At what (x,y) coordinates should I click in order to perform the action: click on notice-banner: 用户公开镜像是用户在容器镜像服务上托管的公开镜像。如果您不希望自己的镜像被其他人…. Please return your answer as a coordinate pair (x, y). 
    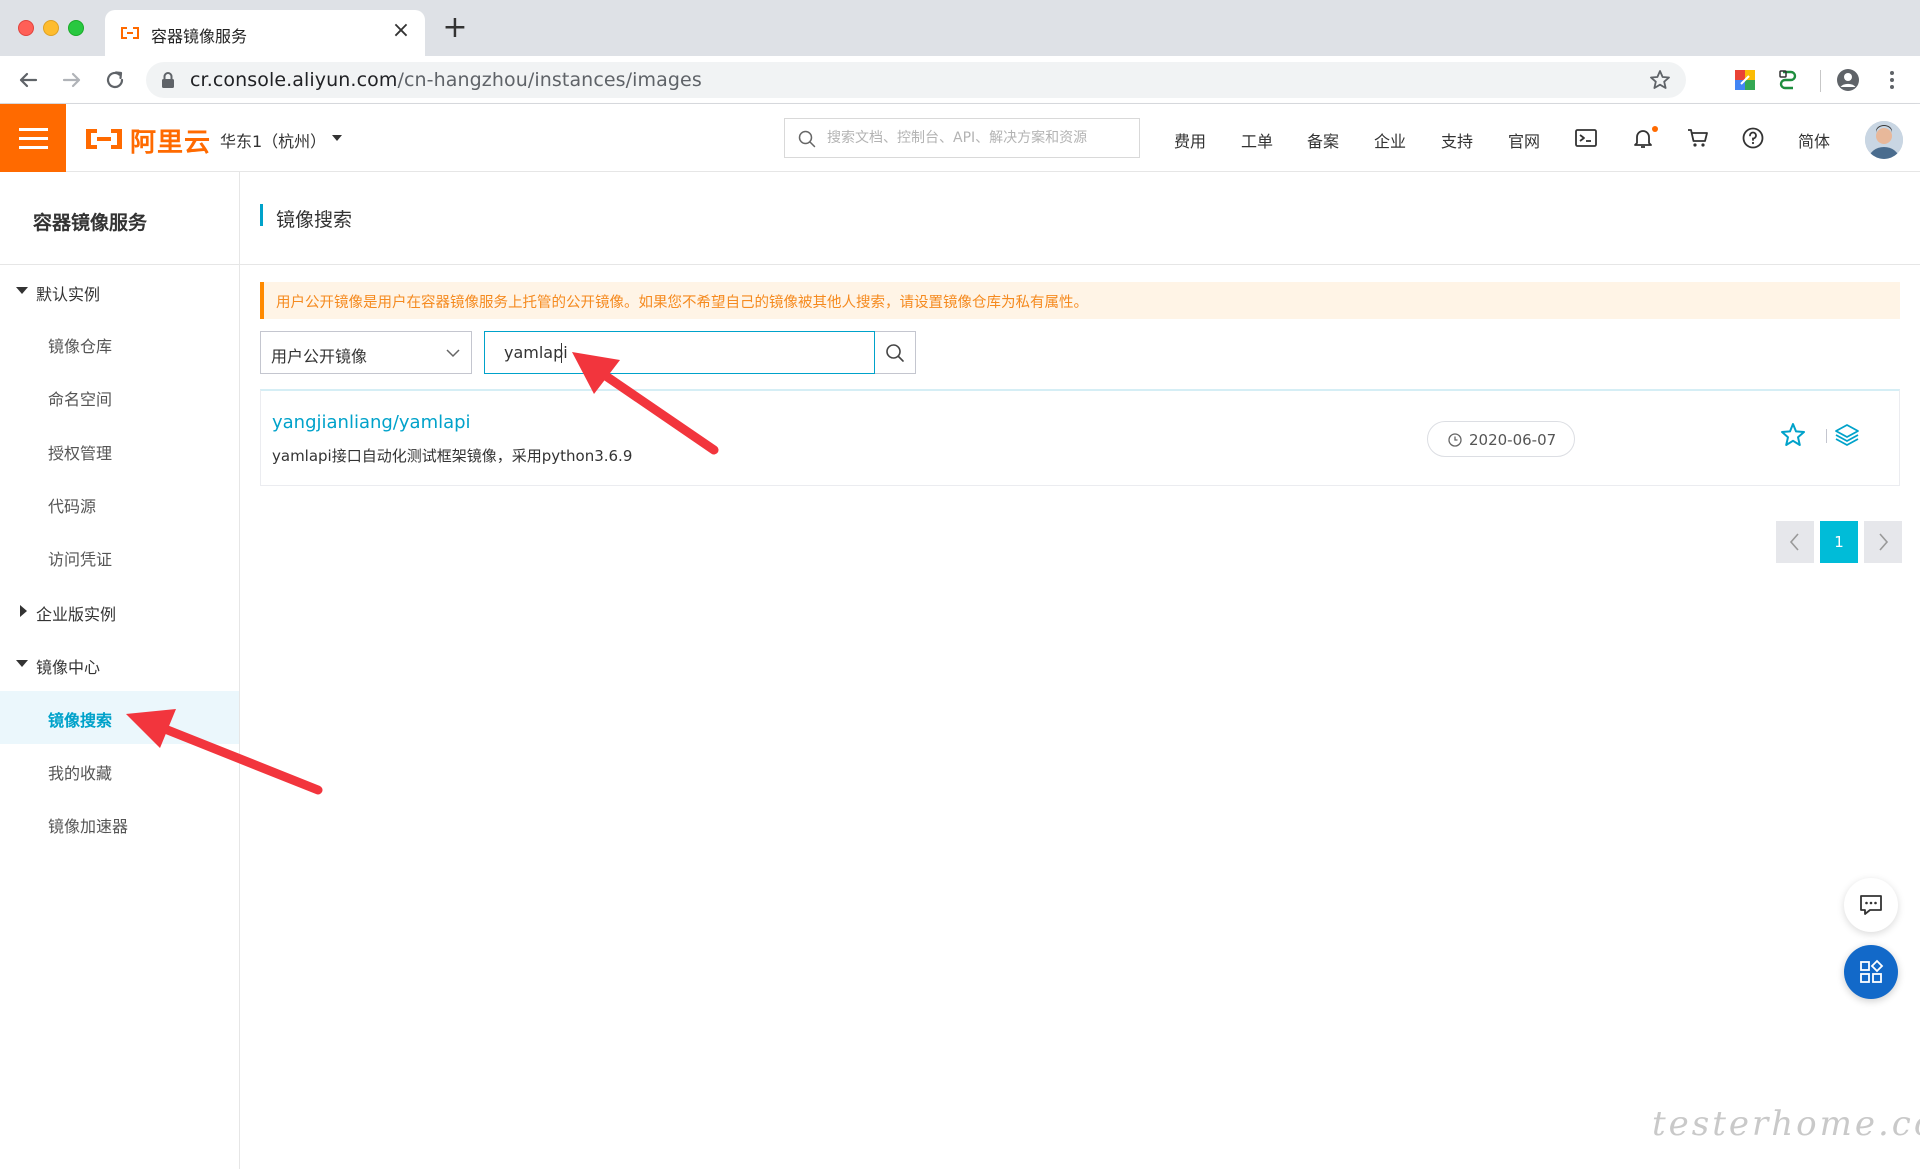
    Looking at the image, I should click on (1080, 300).